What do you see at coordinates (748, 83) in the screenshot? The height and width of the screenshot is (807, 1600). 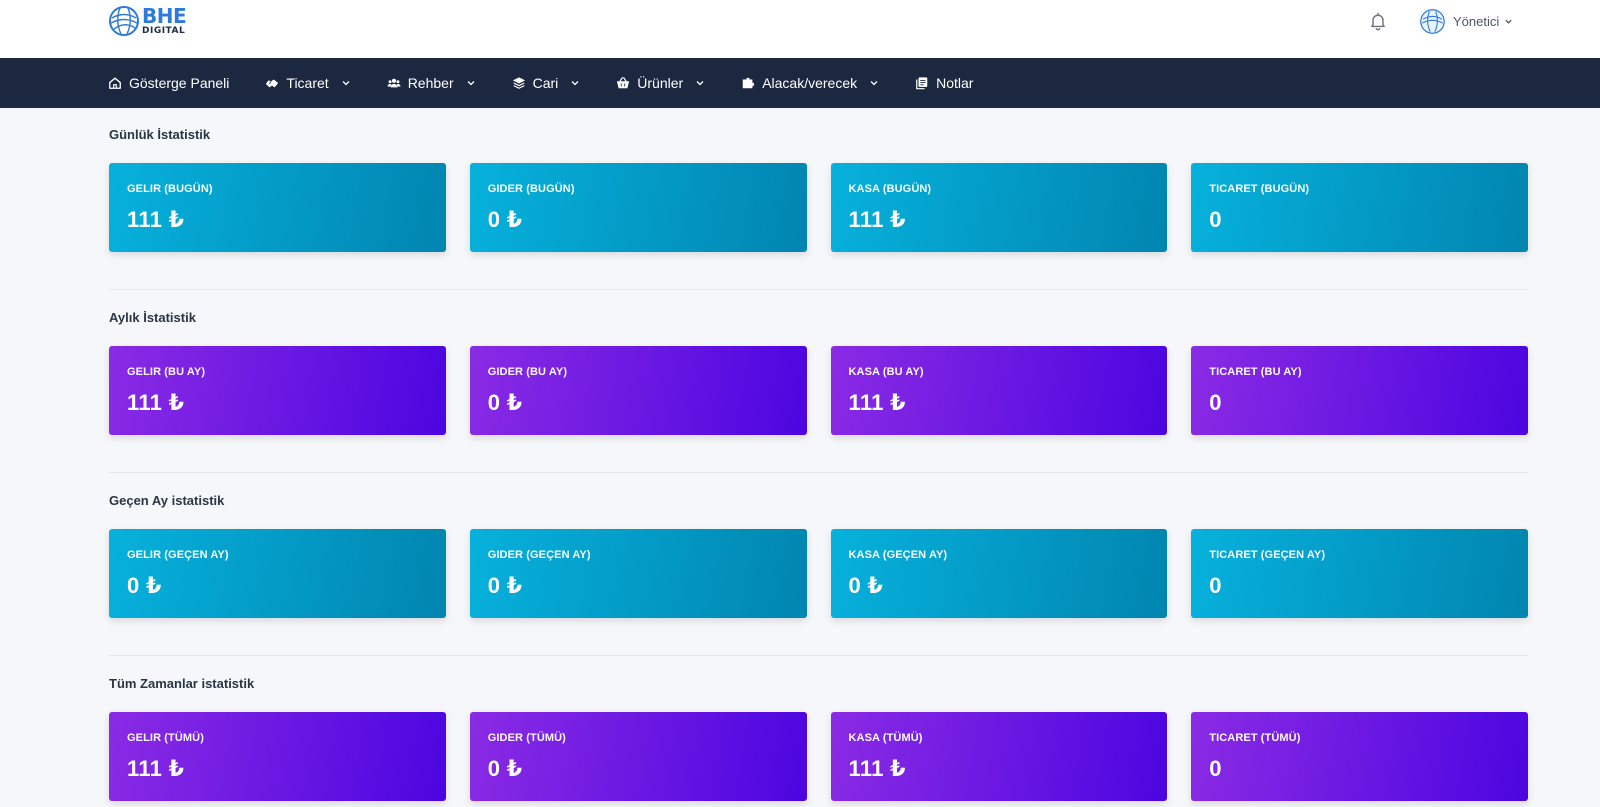 I see `puzzle-icon` at bounding box center [748, 83].